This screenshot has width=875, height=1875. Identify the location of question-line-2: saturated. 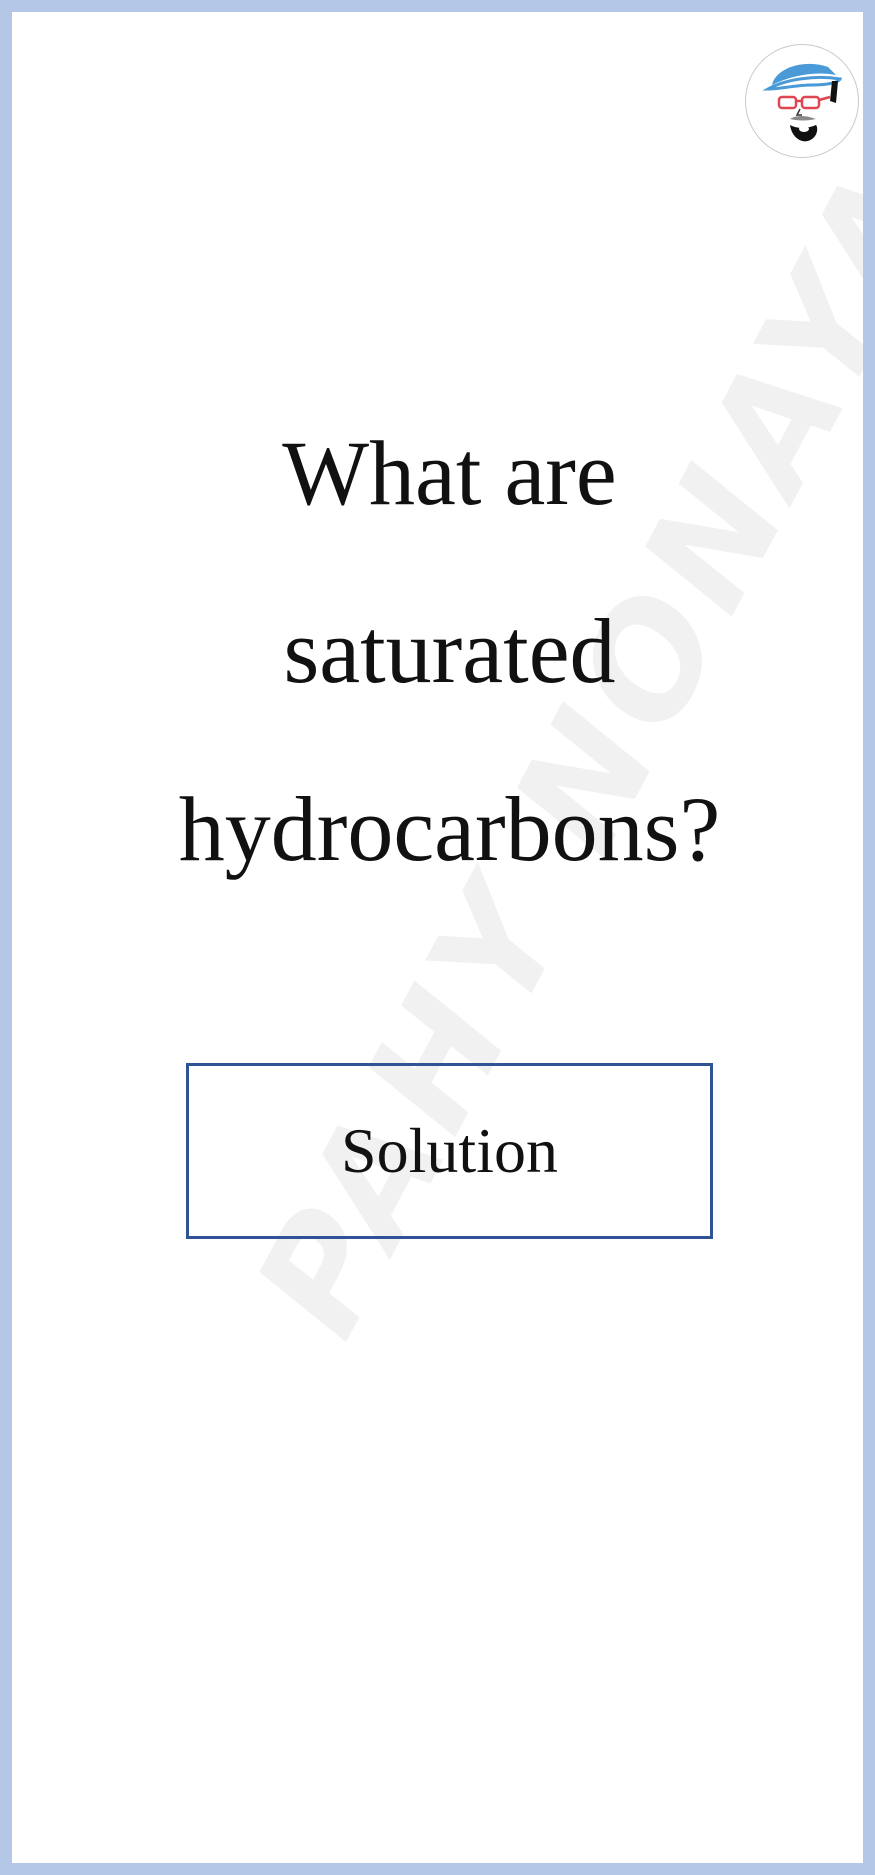
(449, 651).